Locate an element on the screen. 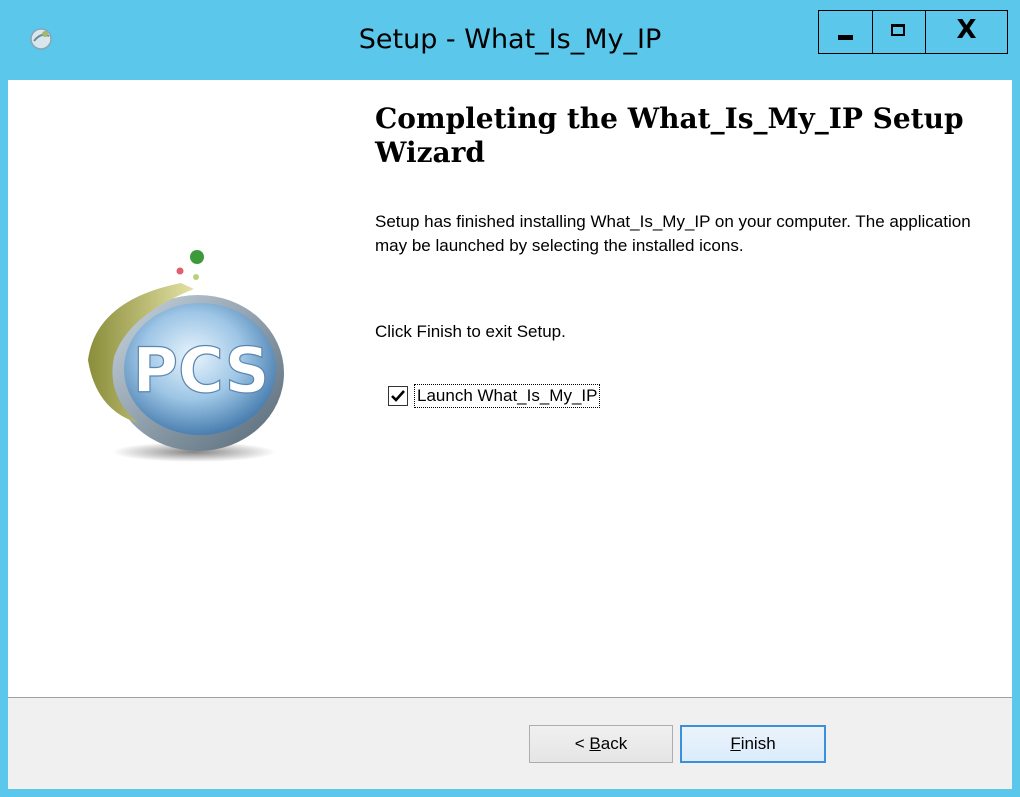 The height and width of the screenshot is (797, 1020). title-bar: Setup - What_Is_My_IP X is located at coordinates (510, 40).